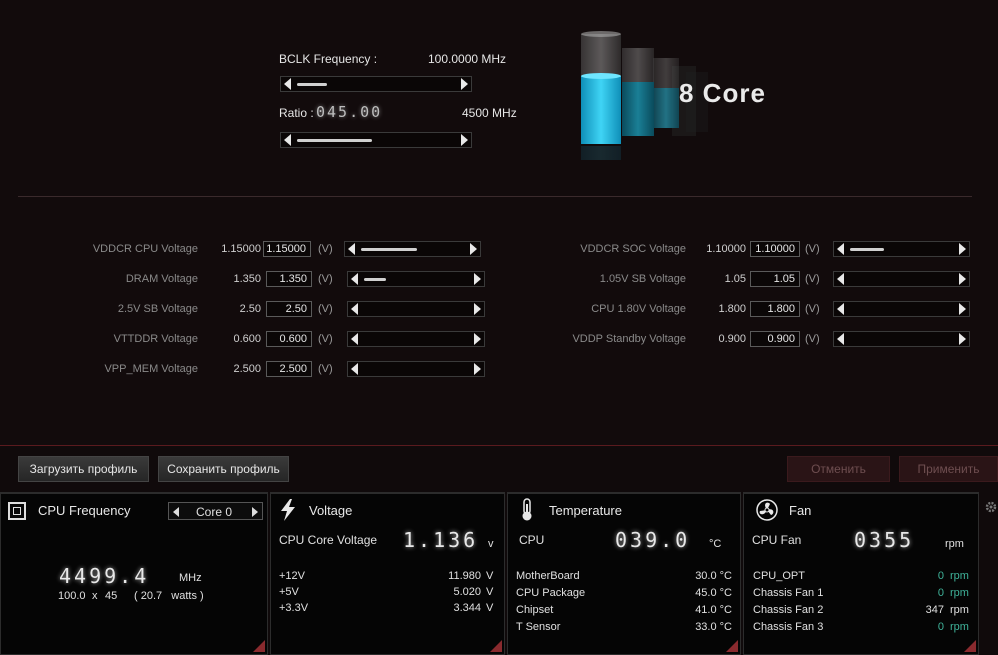 The width and height of the screenshot is (998, 655). I want to click on voltage-input: 1.05, so click(775, 279).